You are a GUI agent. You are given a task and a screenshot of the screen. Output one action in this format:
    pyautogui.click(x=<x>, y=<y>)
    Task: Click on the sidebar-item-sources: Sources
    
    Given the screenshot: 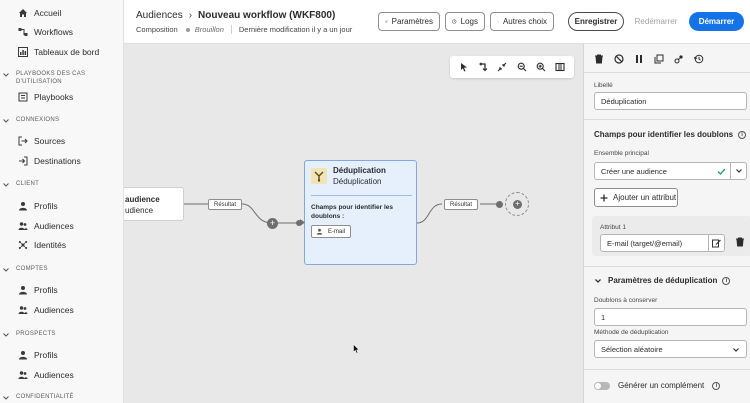 What is the action you would take?
    pyautogui.click(x=41, y=141)
    